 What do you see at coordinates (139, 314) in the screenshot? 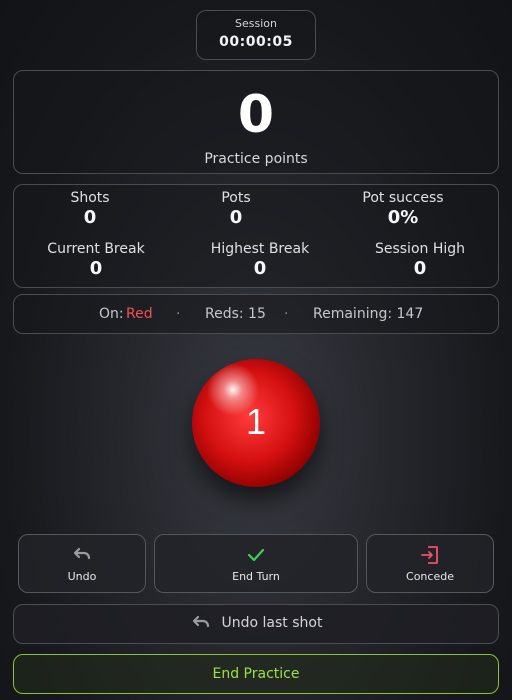
I see `on-ball-value: Red` at bounding box center [139, 314].